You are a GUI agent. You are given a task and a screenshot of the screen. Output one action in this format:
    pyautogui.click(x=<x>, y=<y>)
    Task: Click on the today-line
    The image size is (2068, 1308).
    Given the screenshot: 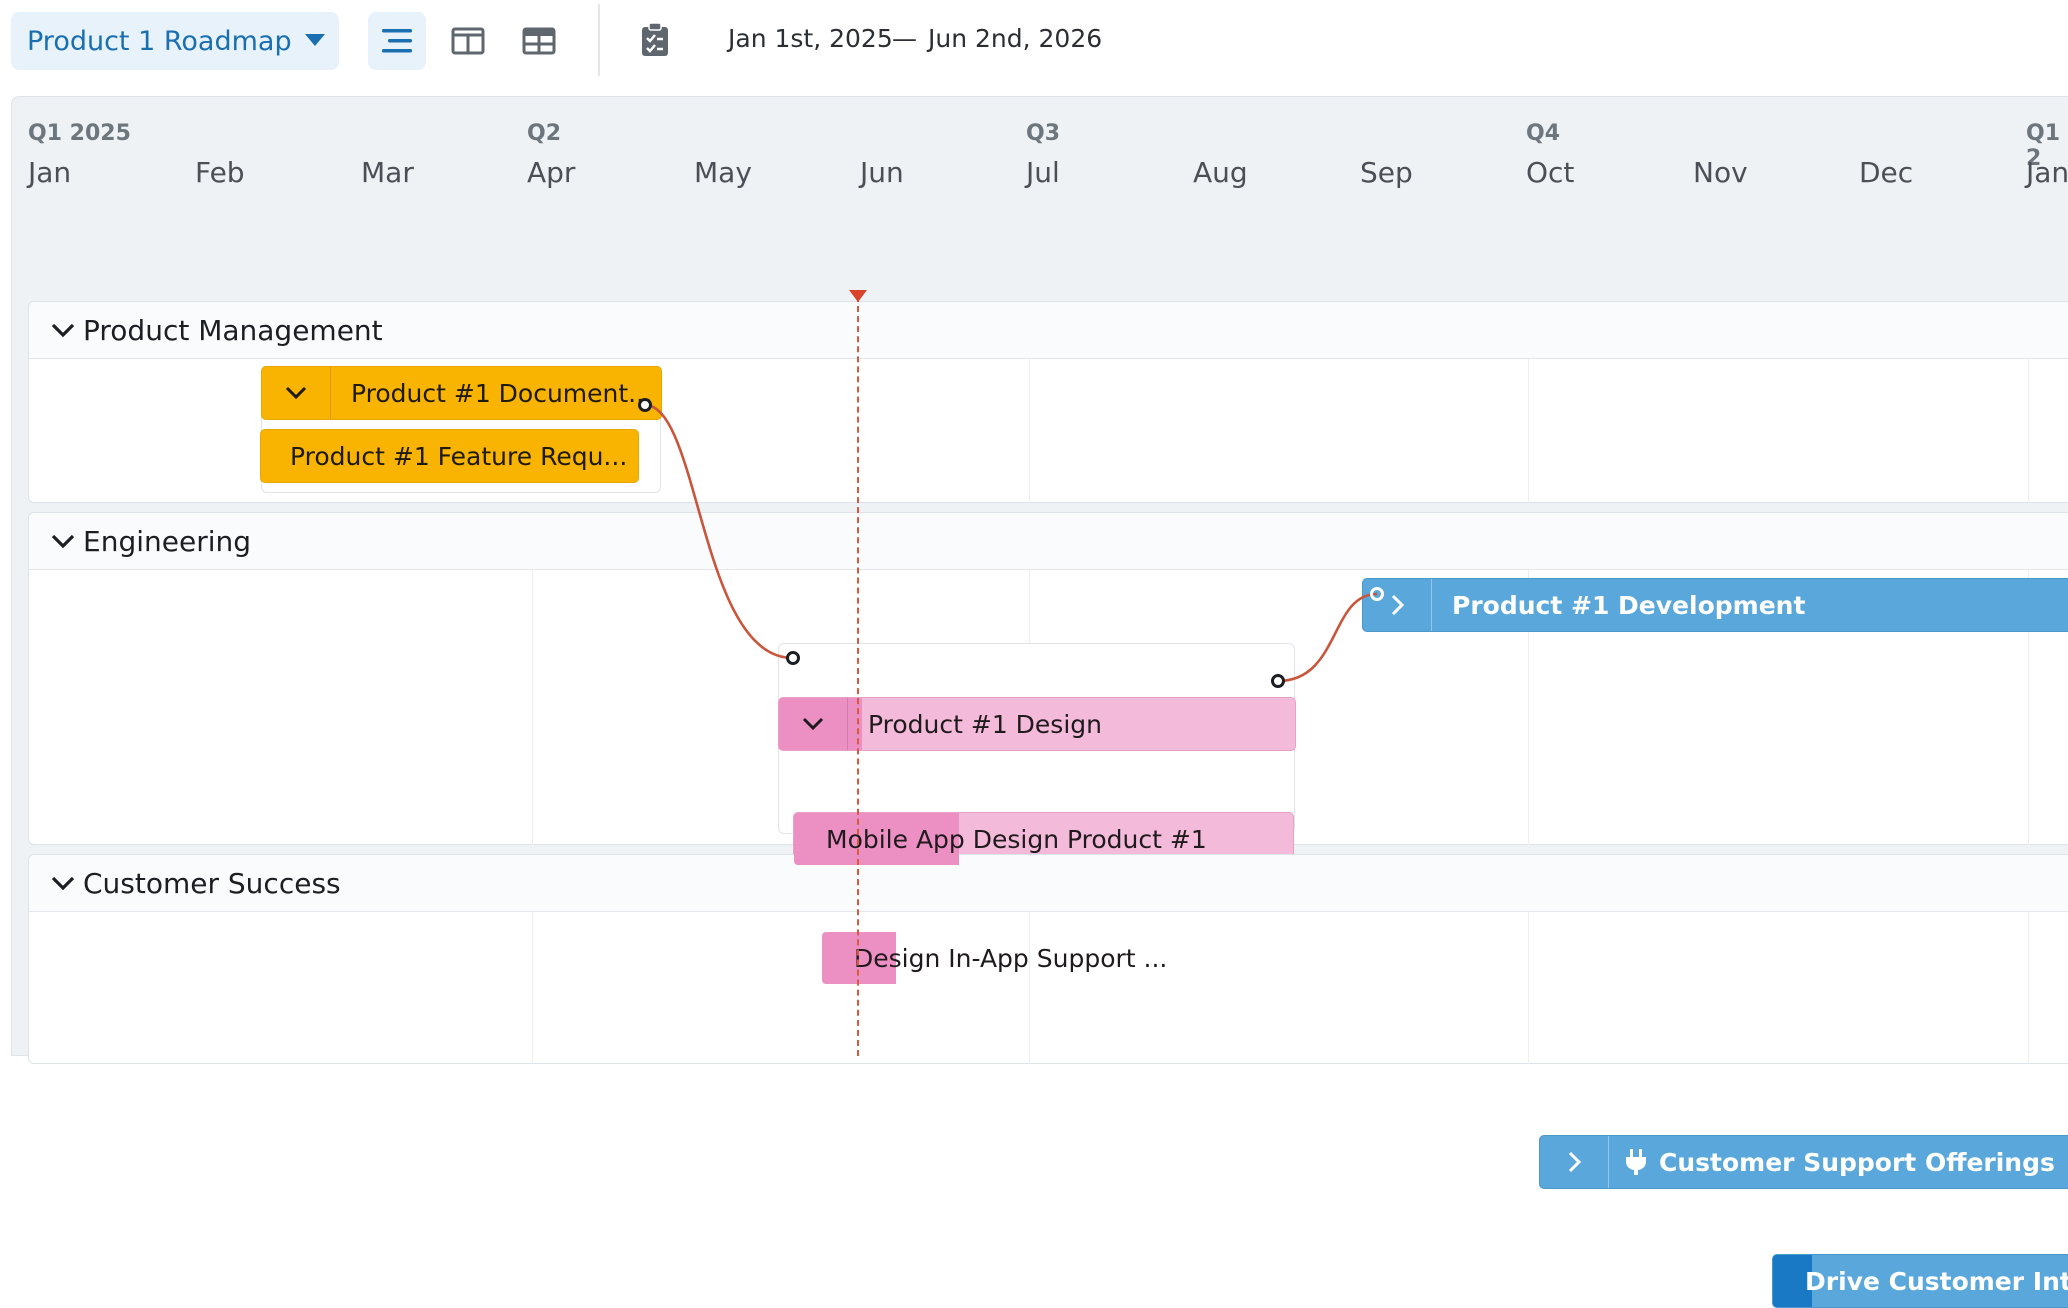 What is the action you would take?
    pyautogui.click(x=858, y=676)
    